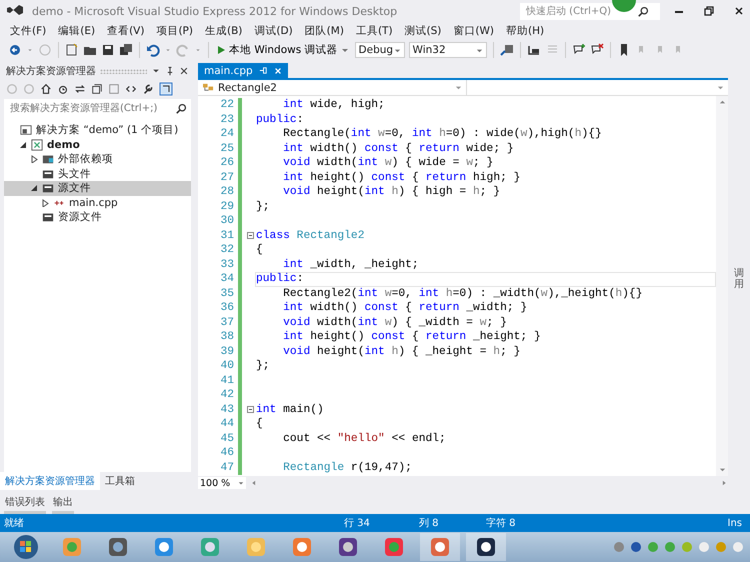 The width and height of the screenshot is (750, 562). Describe the element at coordinates (63, 89) in the screenshot. I see `history-icon` at that location.